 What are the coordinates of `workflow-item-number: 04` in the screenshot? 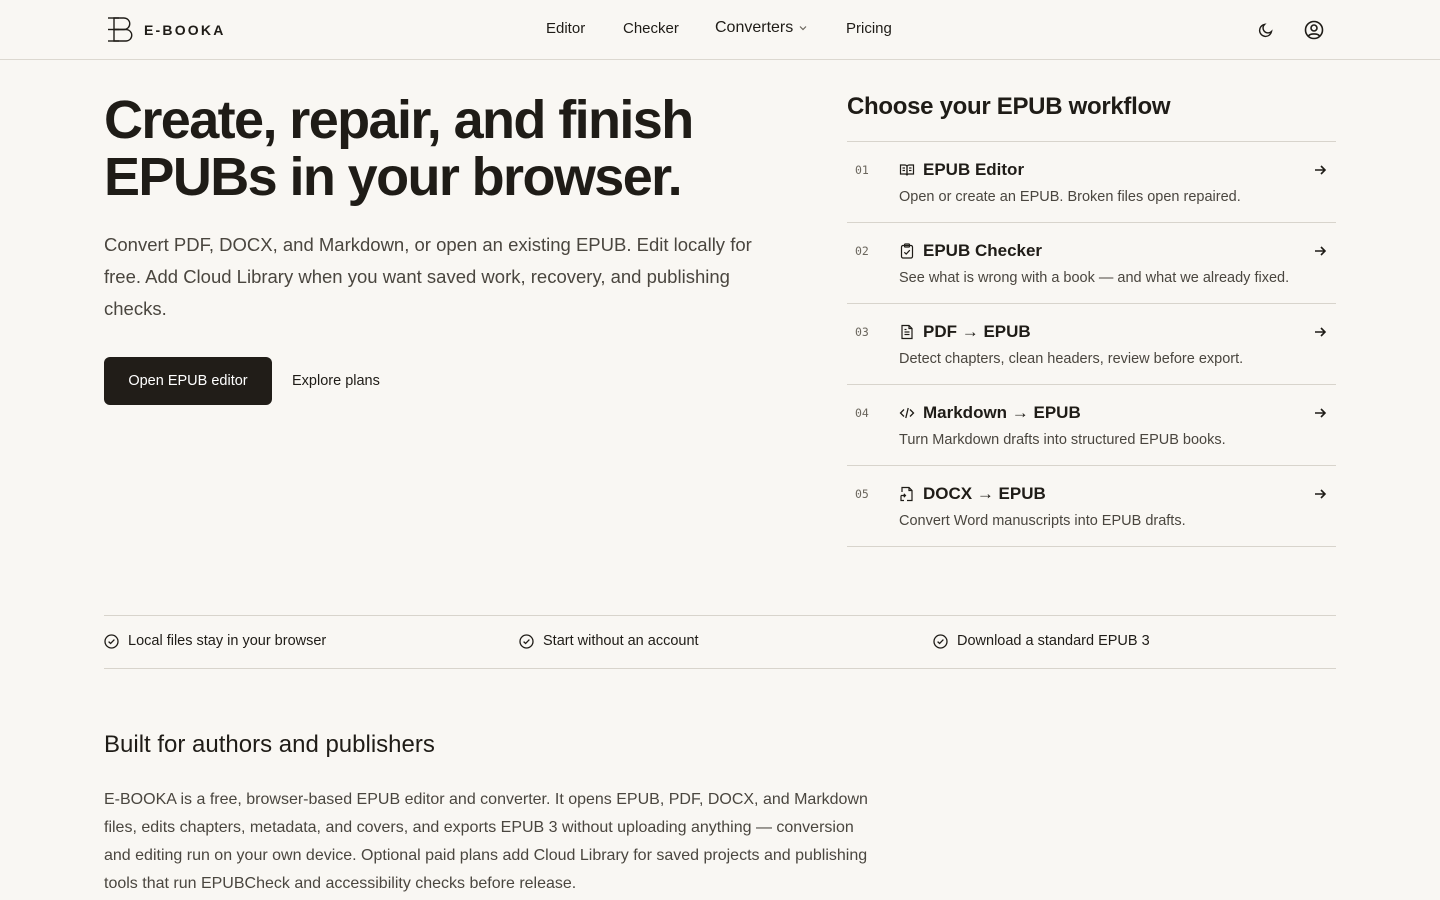 It's located at (862, 413).